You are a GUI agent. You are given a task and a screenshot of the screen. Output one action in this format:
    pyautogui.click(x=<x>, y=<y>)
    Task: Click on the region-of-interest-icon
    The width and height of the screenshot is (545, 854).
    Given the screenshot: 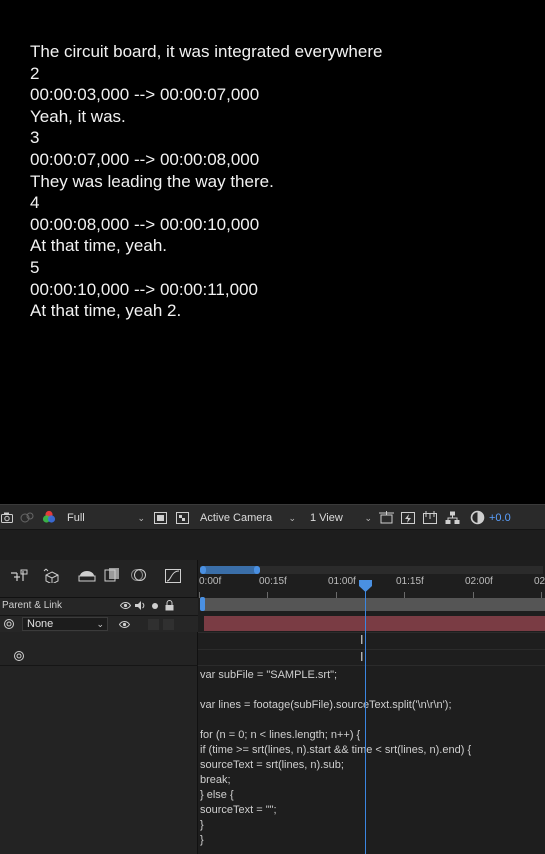 What is the action you would take?
    pyautogui.click(x=160, y=518)
    